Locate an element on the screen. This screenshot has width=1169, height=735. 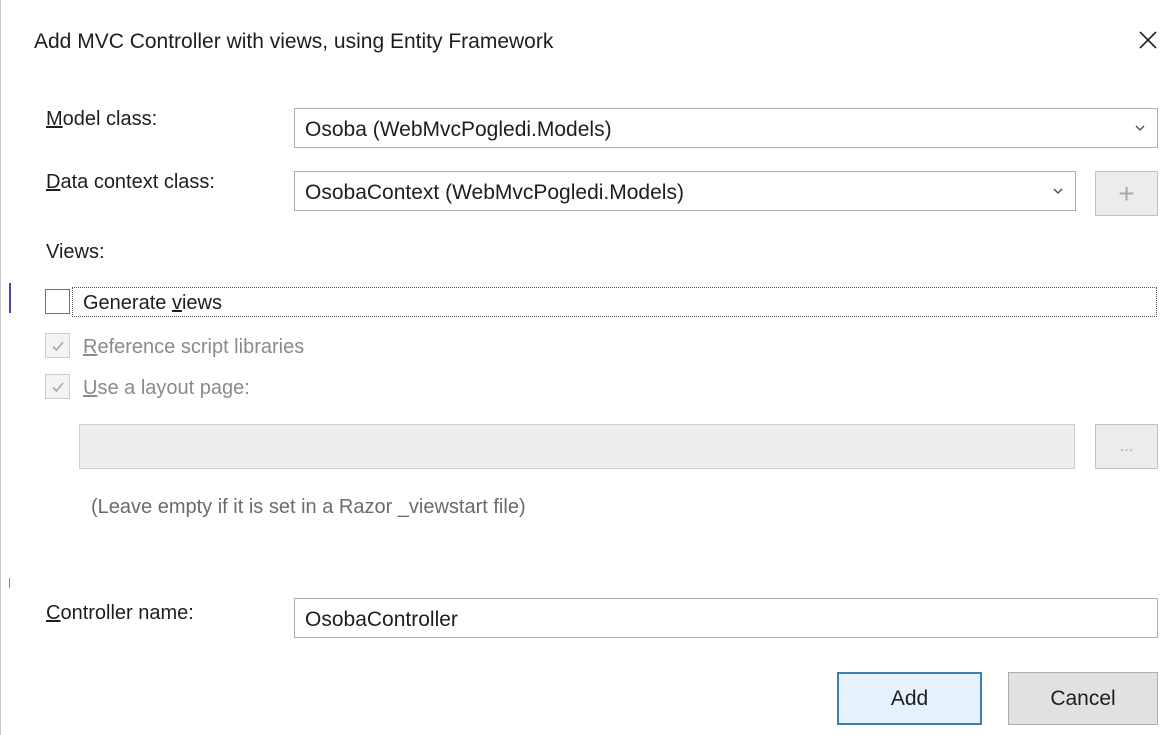
cancel-button: Cancel is located at coordinates (1083, 698).